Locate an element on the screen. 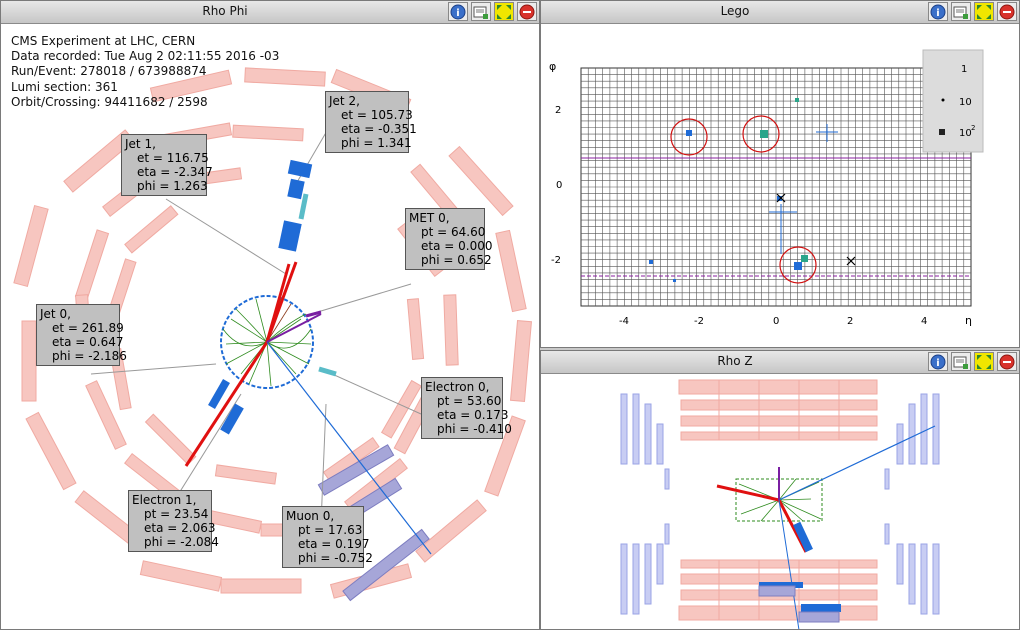  experiment-line: CMS Experiment at LHC, CERN is located at coordinates (103, 41).